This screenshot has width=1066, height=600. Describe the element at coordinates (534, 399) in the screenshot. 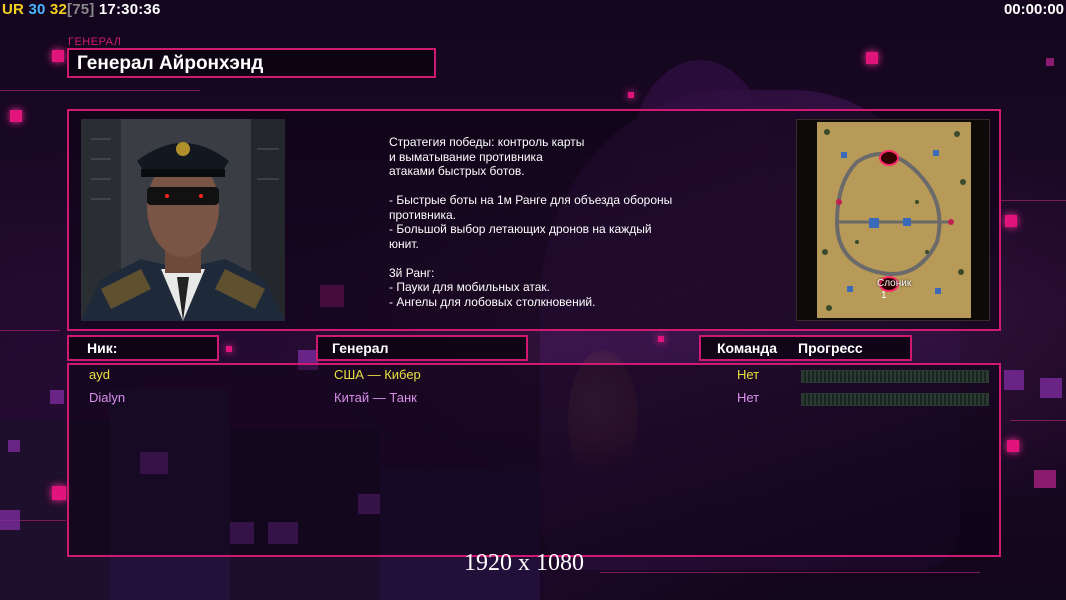

I see `player-row: Dialyn Китай — Танк Нет` at that location.